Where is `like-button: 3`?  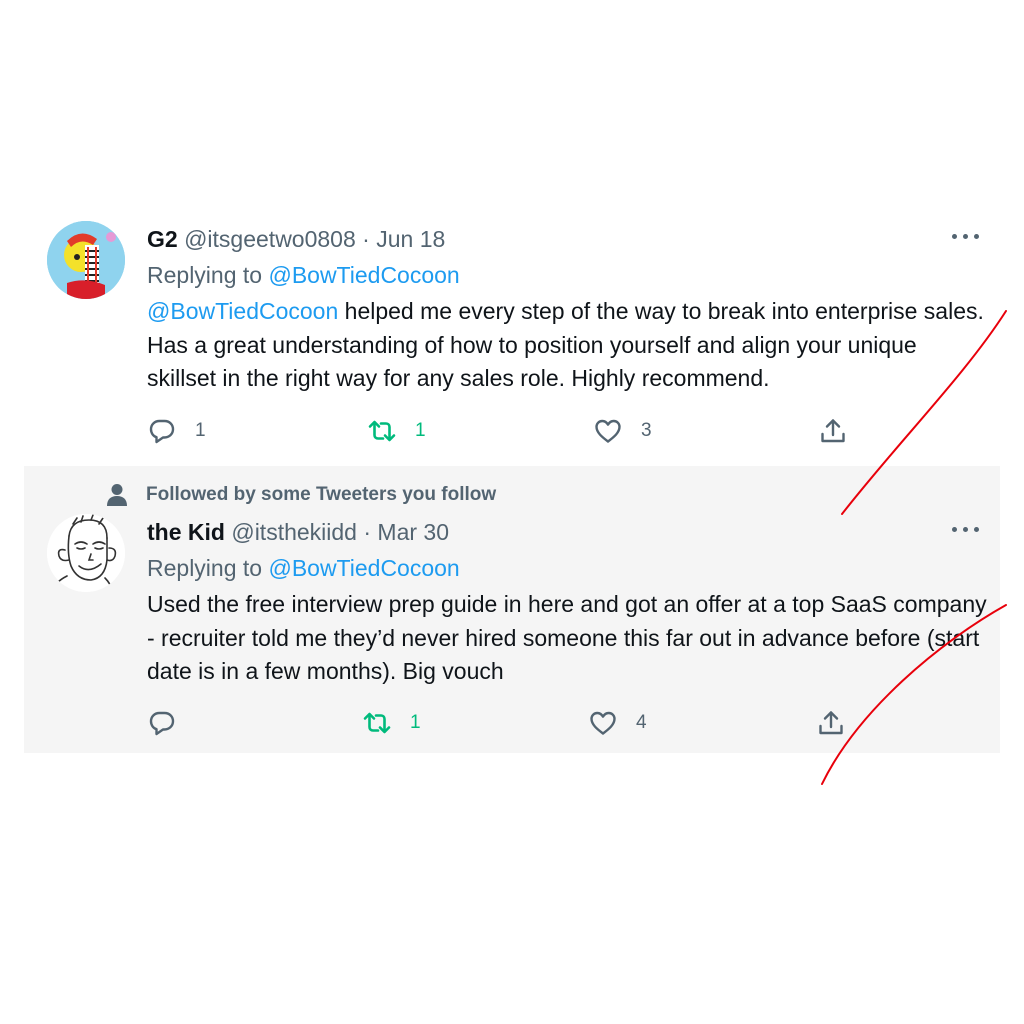 like-button: 3 is located at coordinates (622, 431).